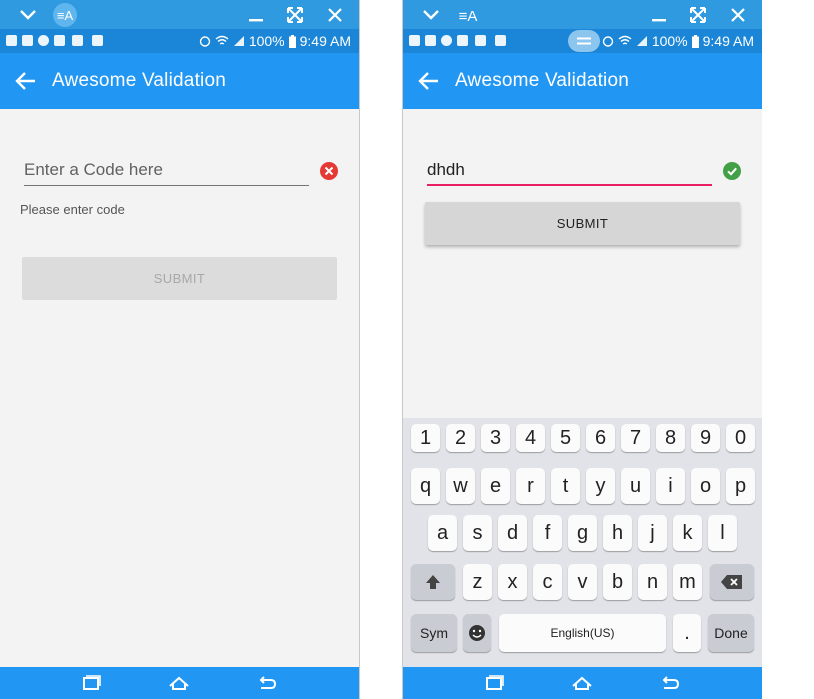 The width and height of the screenshot is (814, 699). Describe the element at coordinates (687, 582) in the screenshot. I see `key-m: m` at that location.